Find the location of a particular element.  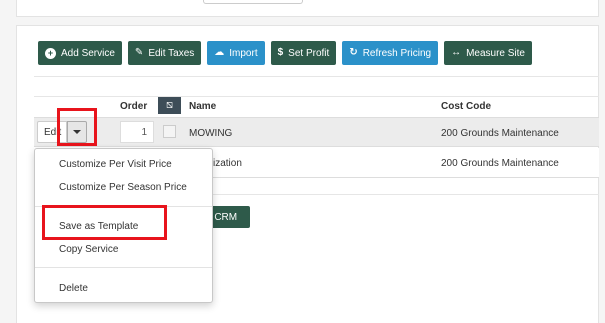

table-header-divider is located at coordinates (316, 96).